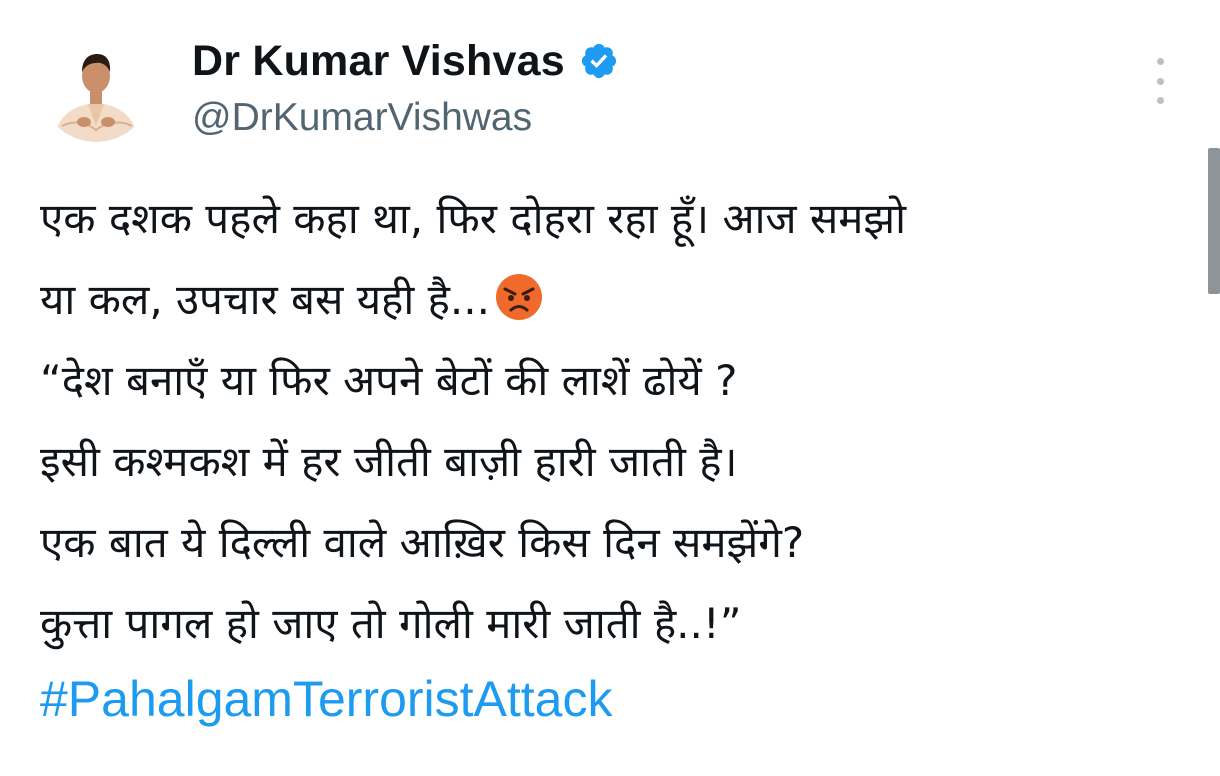  What do you see at coordinates (1160, 61) in the screenshot?
I see `more-vertical-icon` at bounding box center [1160, 61].